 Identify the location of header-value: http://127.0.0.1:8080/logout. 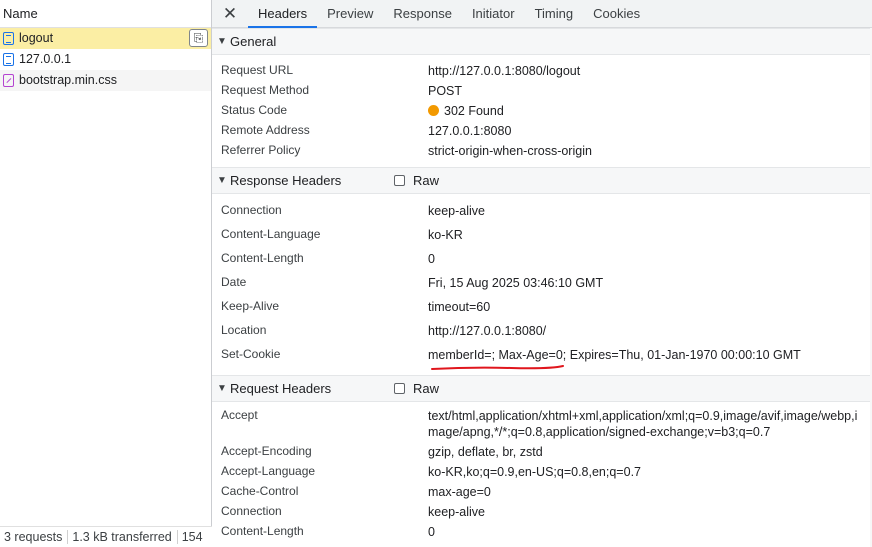
(504, 71).